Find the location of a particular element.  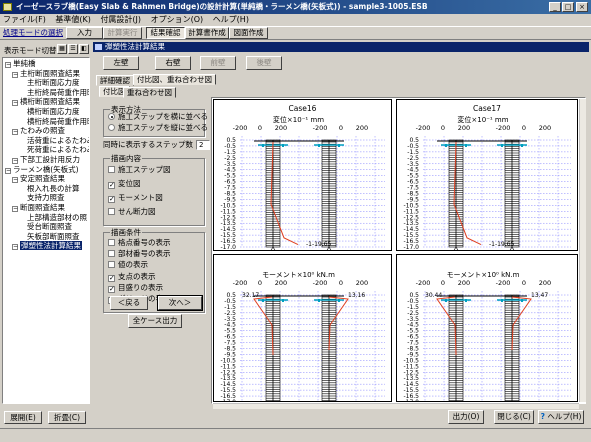

tree-item: 矢板部断面照査 is located at coordinates (46, 237).